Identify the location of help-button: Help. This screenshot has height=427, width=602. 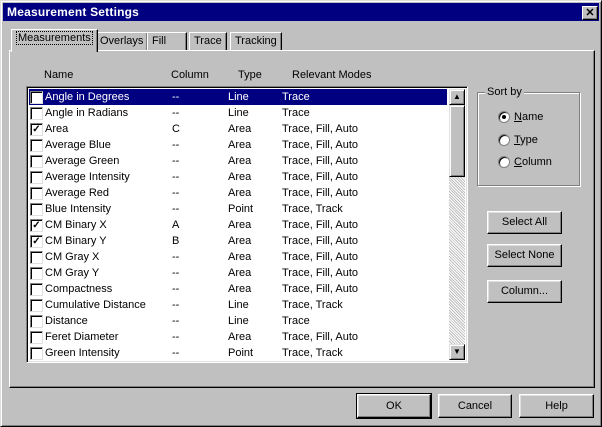
(556, 406).